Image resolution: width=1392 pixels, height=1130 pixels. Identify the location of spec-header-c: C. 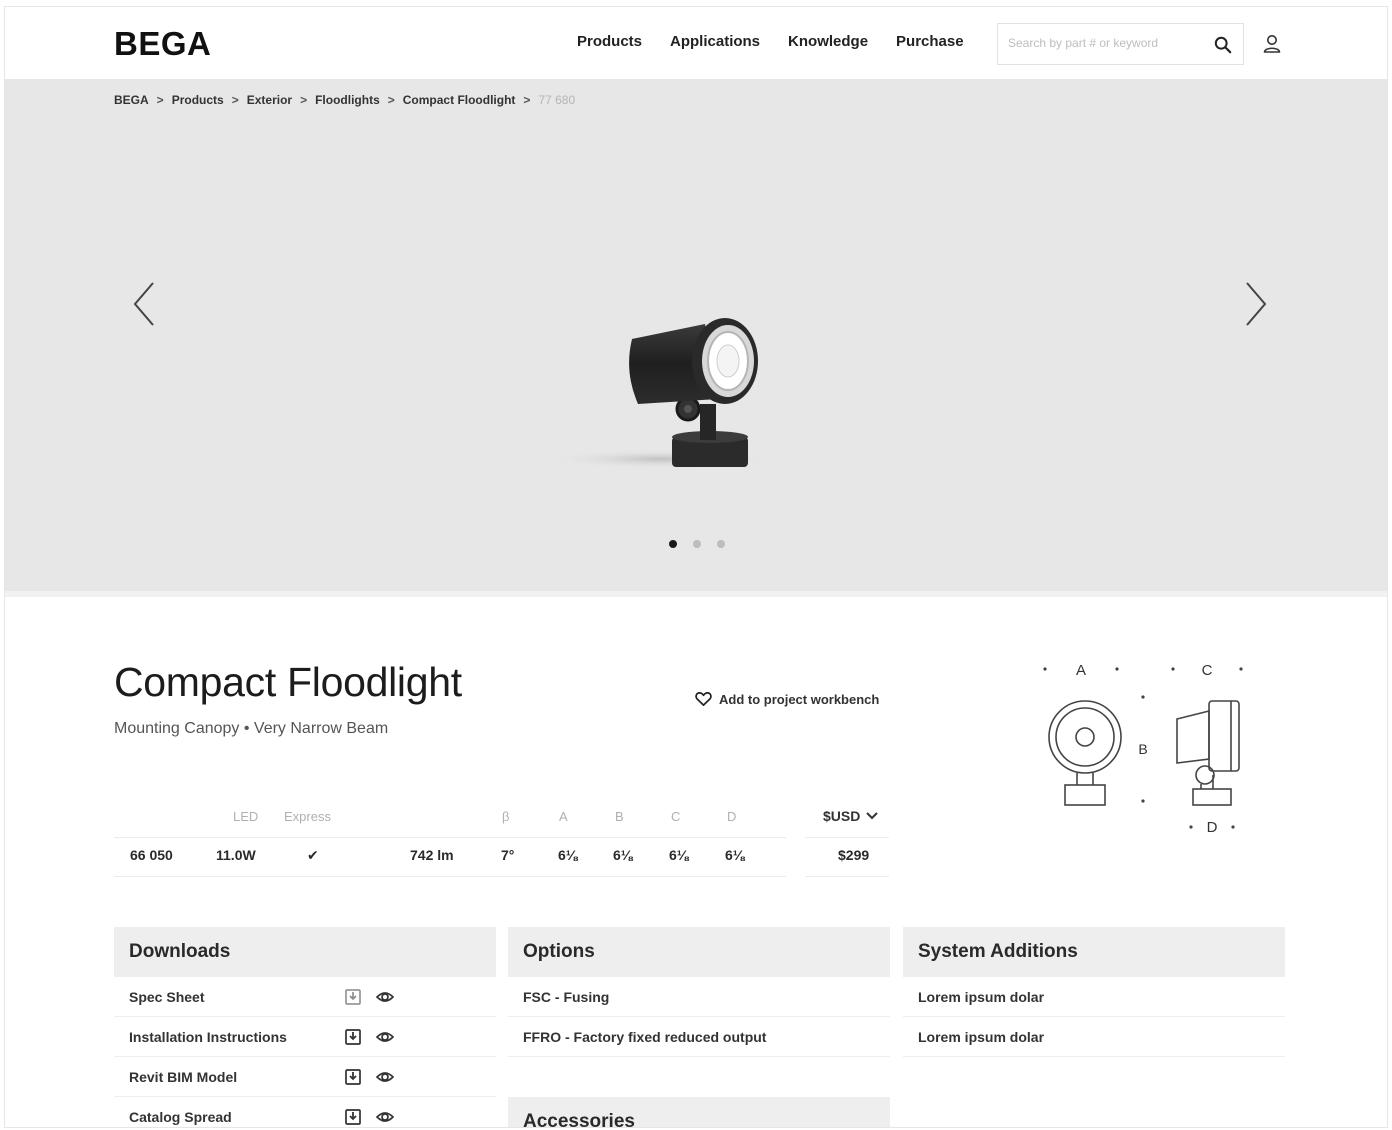
(676, 816).